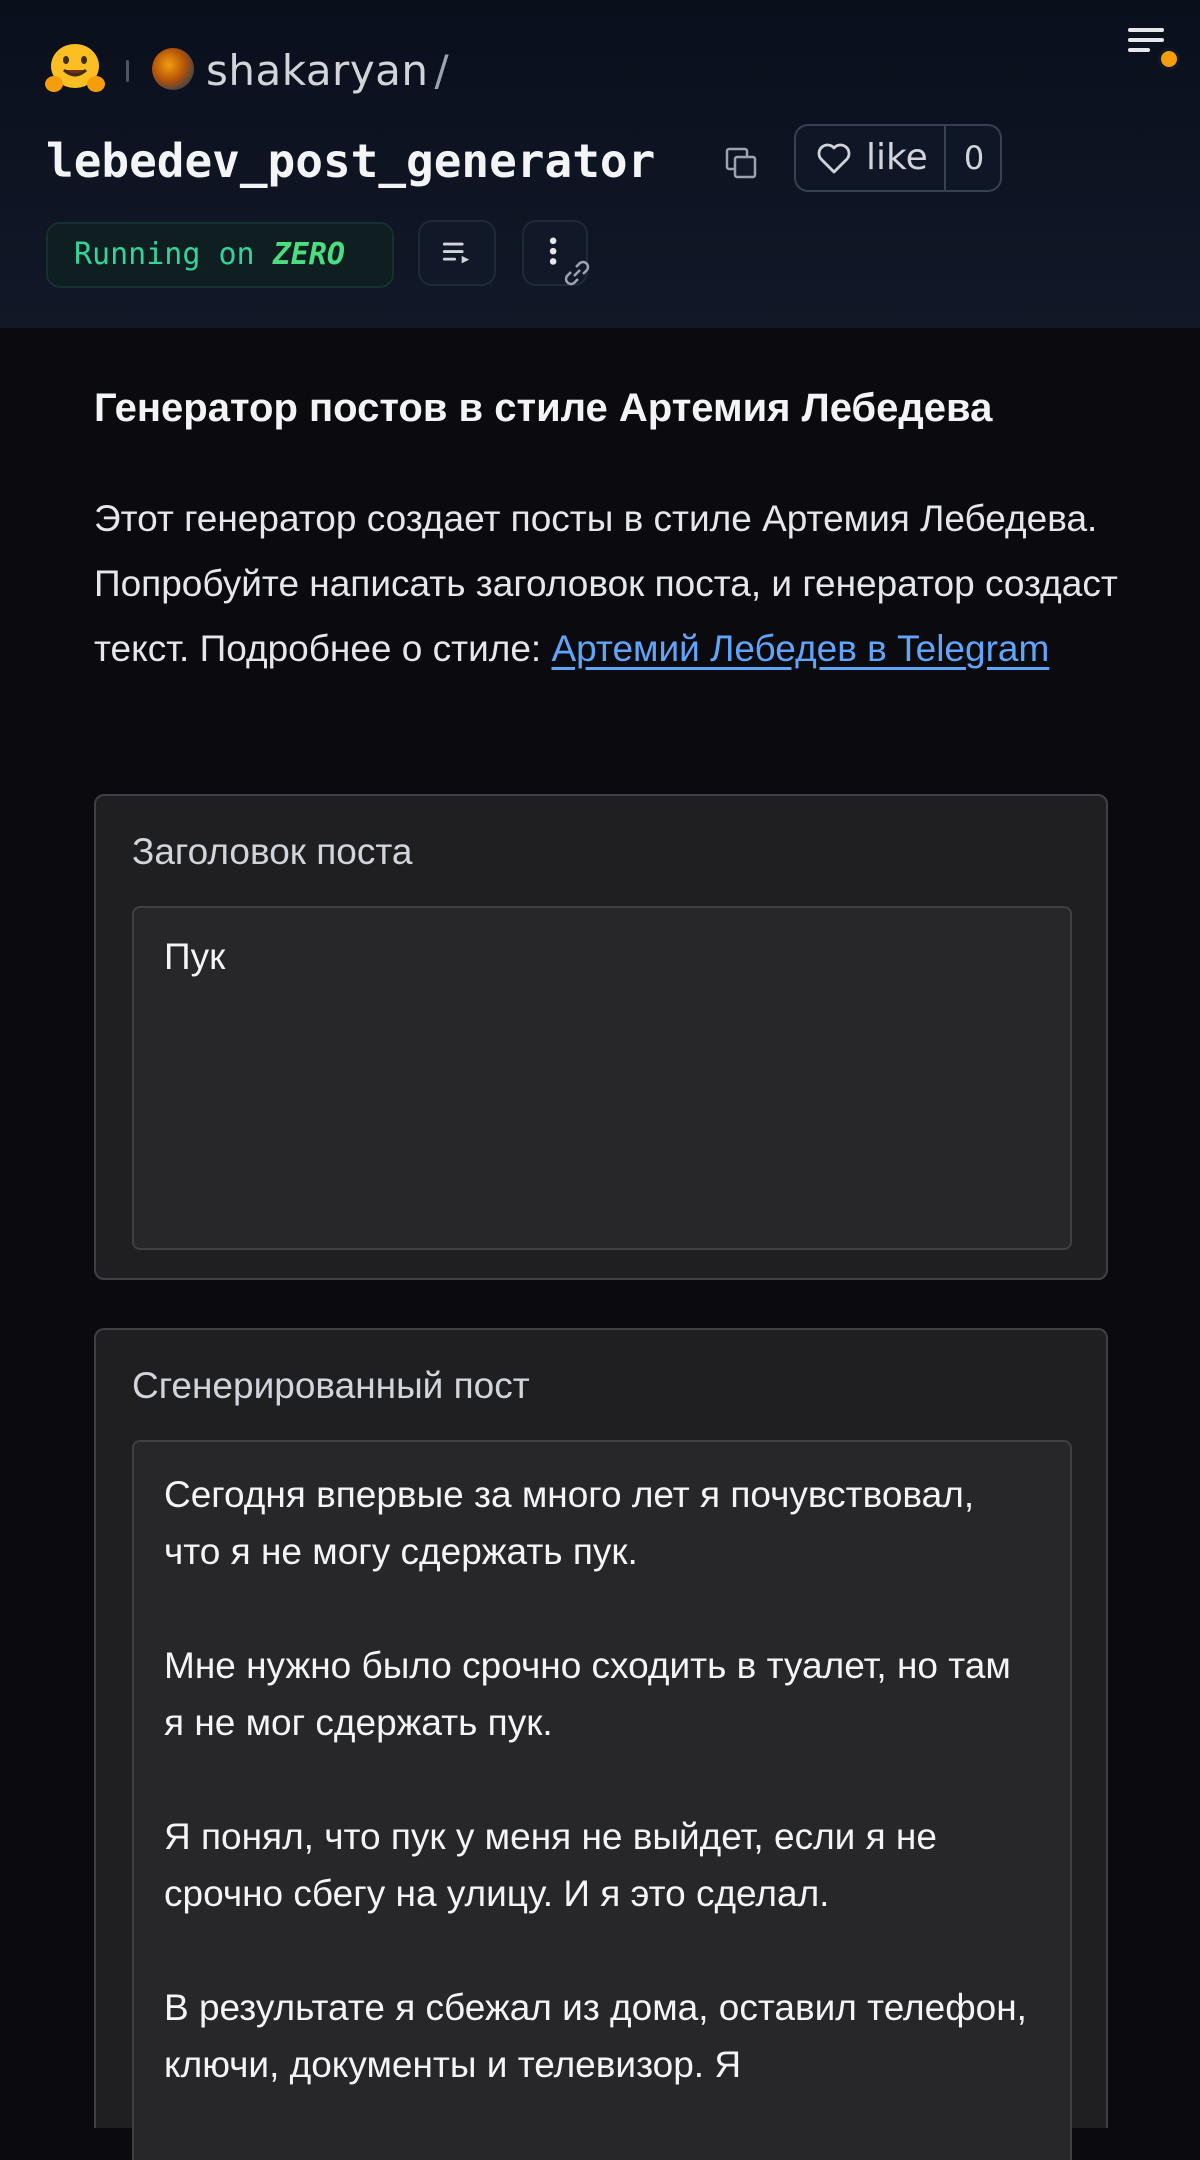 This screenshot has width=1200, height=2160. Describe the element at coordinates (173, 69) in the screenshot. I see `avatar-icon` at that location.